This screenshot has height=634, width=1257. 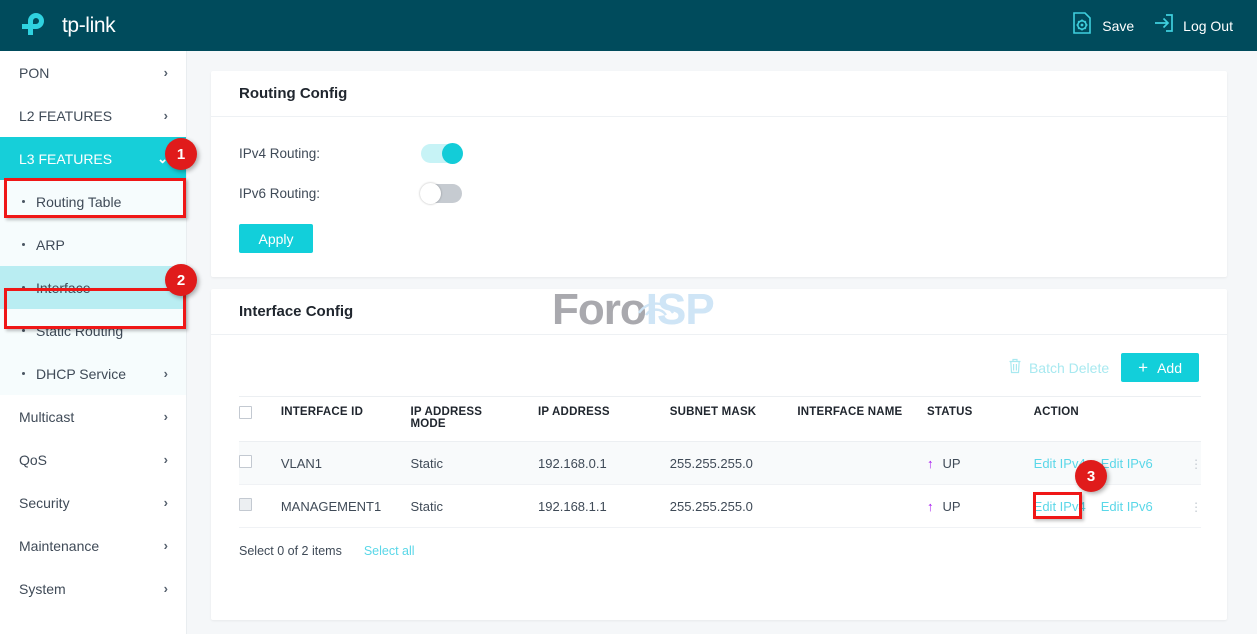 What do you see at coordinates (628, 25) in the screenshot?
I see `top-header-bar: tp-link Save Log Out` at bounding box center [628, 25].